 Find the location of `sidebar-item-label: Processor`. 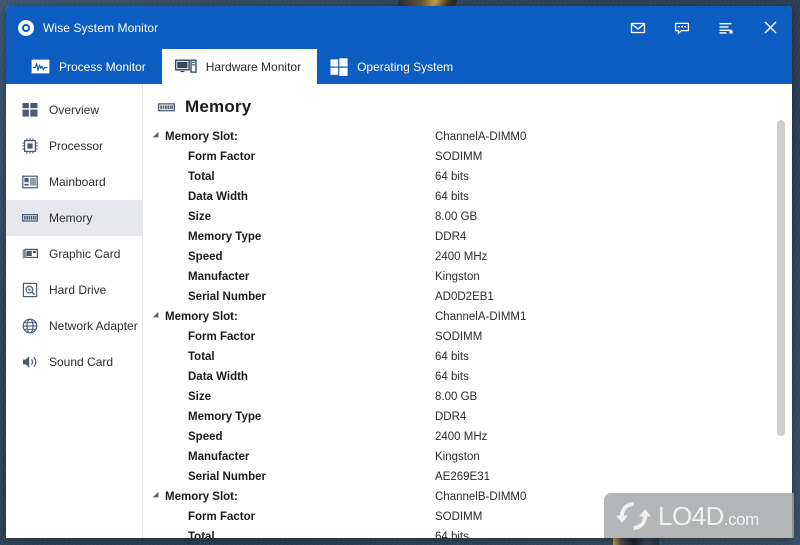

sidebar-item-label: Processor is located at coordinates (76, 146).